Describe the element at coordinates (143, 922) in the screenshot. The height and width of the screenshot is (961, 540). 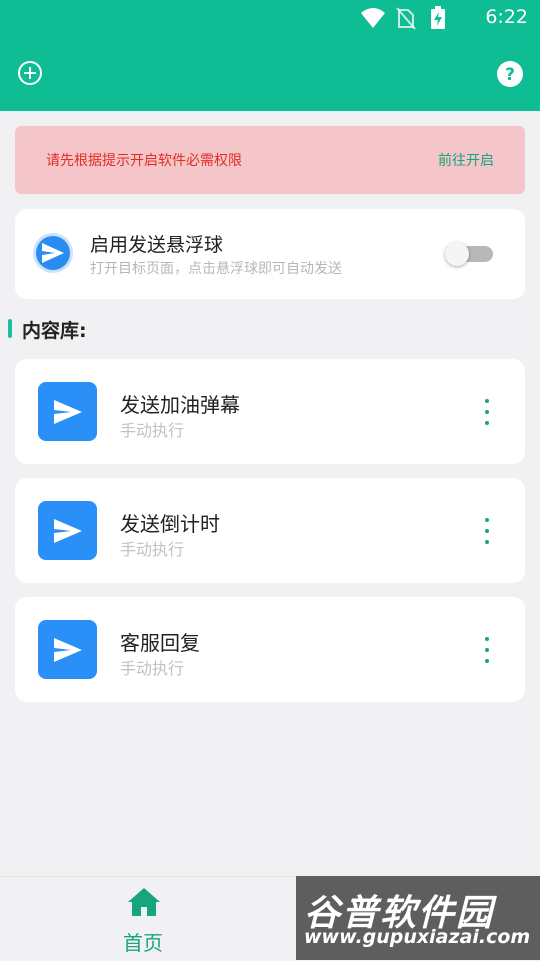
I see `nav-item-home: 首页` at that location.